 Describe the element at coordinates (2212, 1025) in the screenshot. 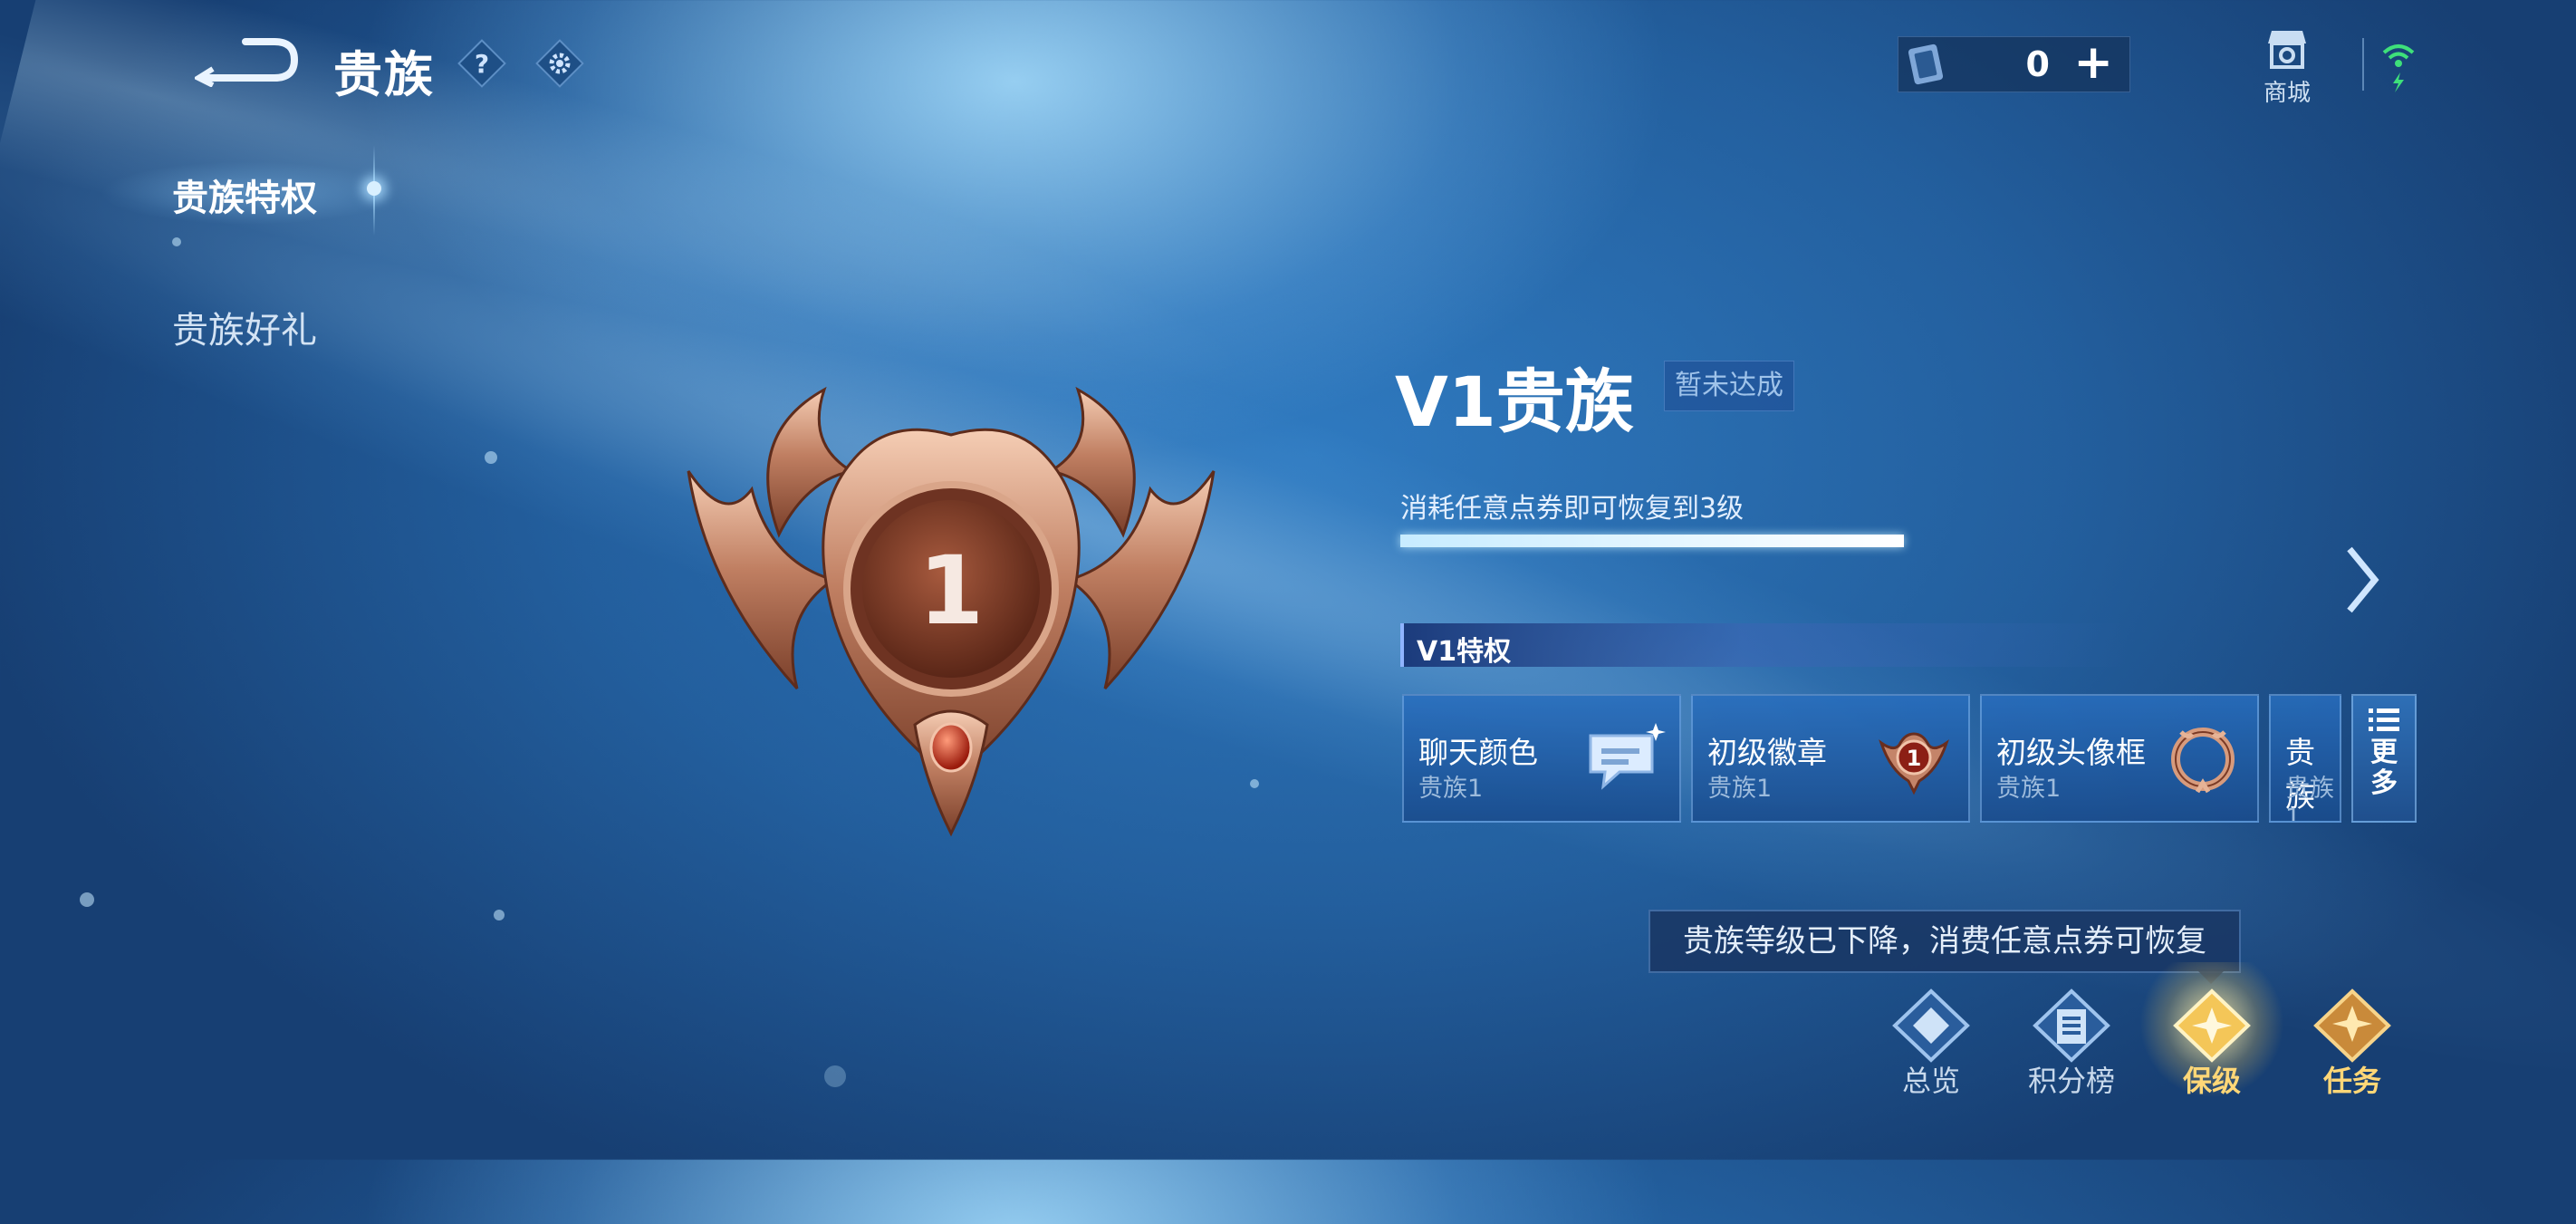

I see `keep-level-icon` at that location.